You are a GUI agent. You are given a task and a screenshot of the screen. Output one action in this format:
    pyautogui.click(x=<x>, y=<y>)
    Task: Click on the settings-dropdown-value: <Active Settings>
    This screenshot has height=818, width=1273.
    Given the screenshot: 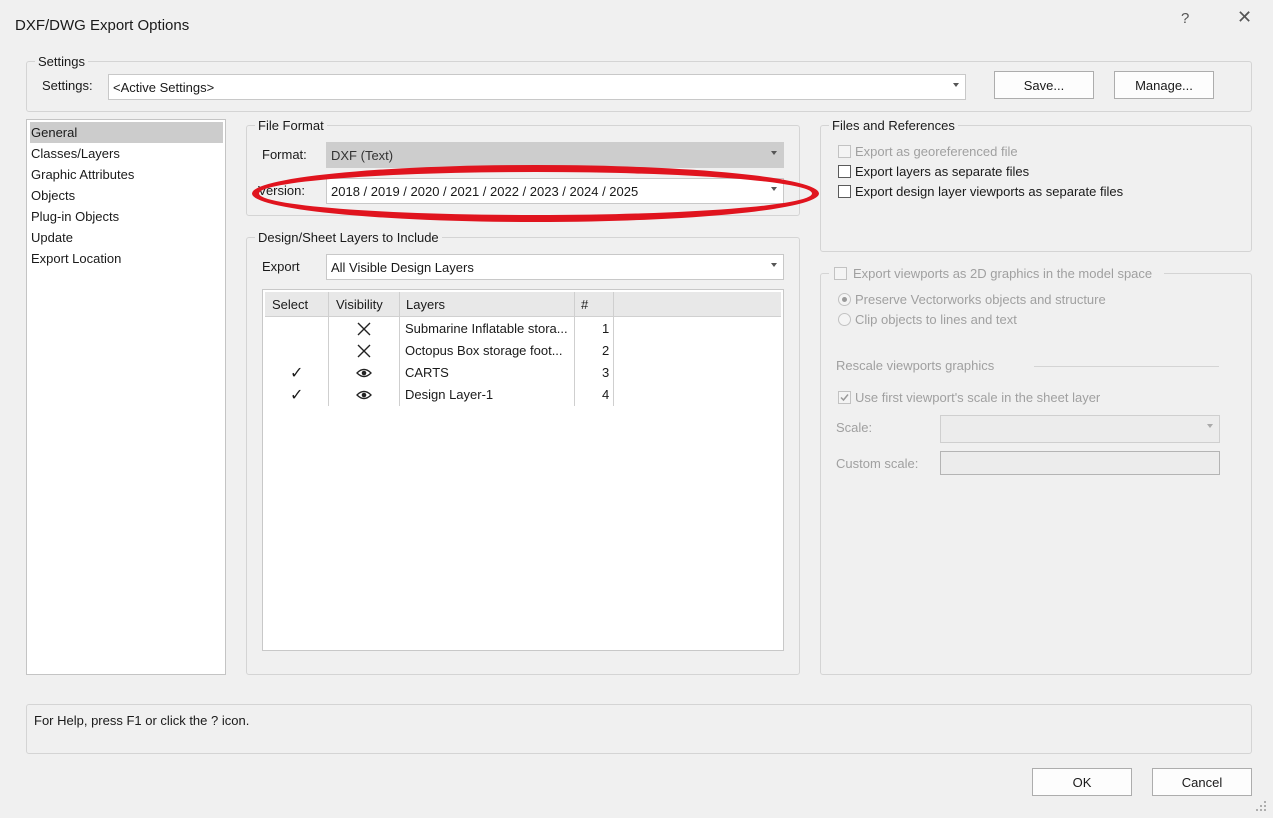 What is the action you would take?
    pyautogui.click(x=164, y=87)
    